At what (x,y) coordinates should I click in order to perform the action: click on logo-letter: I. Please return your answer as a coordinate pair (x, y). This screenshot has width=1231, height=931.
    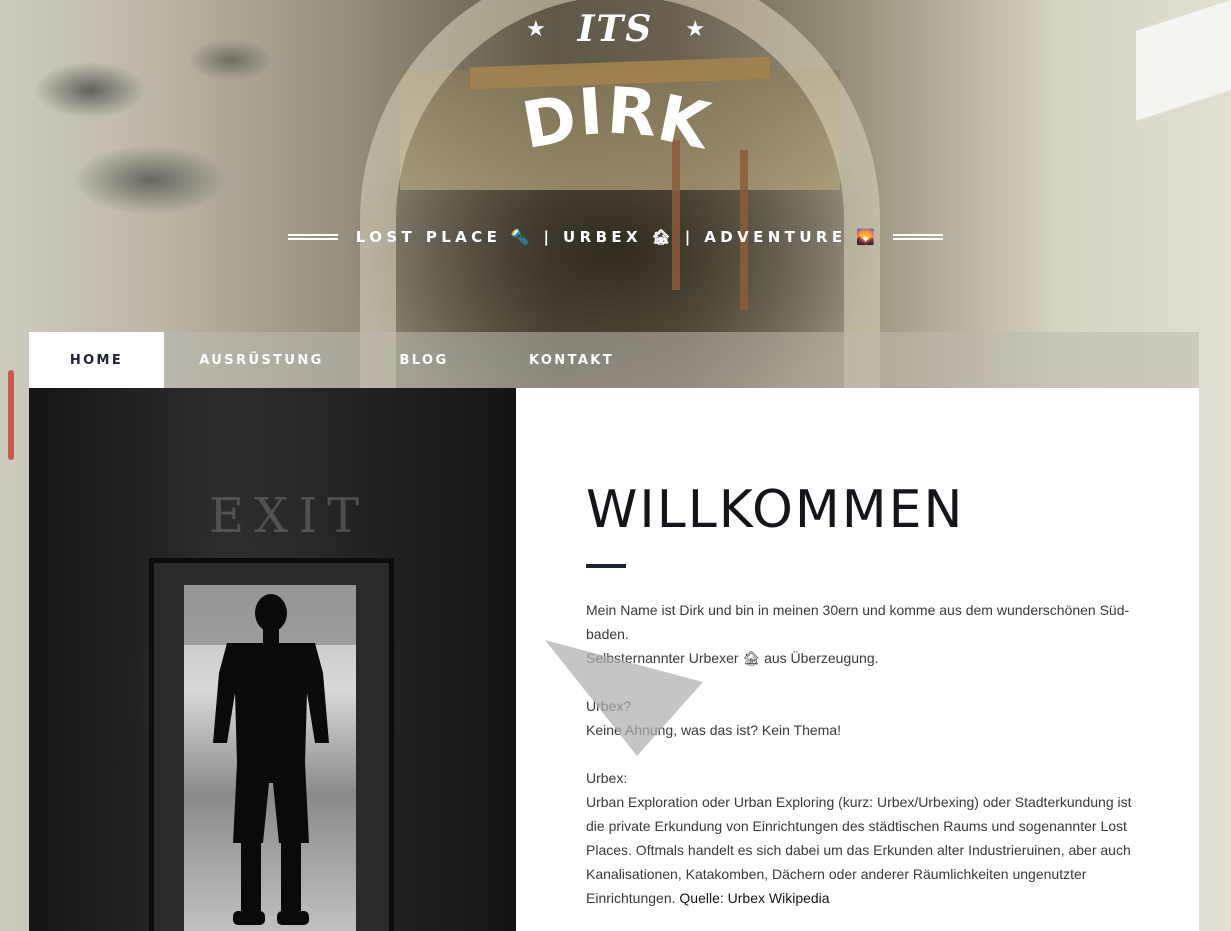
    Looking at the image, I should click on (590, 113).